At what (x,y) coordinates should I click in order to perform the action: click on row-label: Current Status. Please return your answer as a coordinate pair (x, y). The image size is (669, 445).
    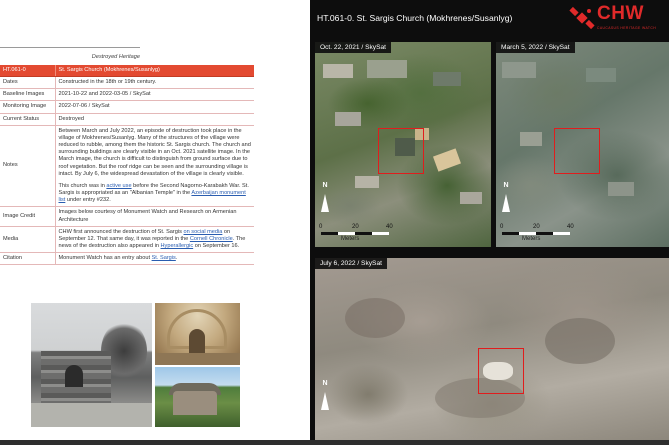
    Looking at the image, I should click on (28, 119).